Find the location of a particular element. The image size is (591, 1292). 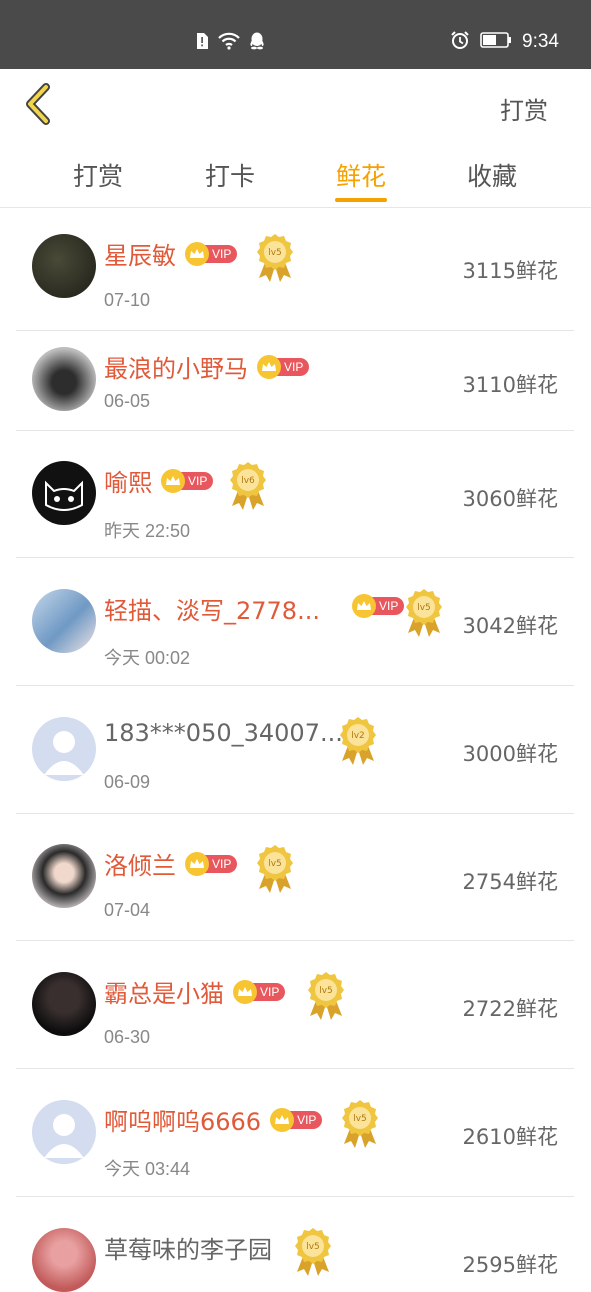

list-item: 最浪的小野马 VIP 06-05 3110鲜花 is located at coordinates (295, 381).